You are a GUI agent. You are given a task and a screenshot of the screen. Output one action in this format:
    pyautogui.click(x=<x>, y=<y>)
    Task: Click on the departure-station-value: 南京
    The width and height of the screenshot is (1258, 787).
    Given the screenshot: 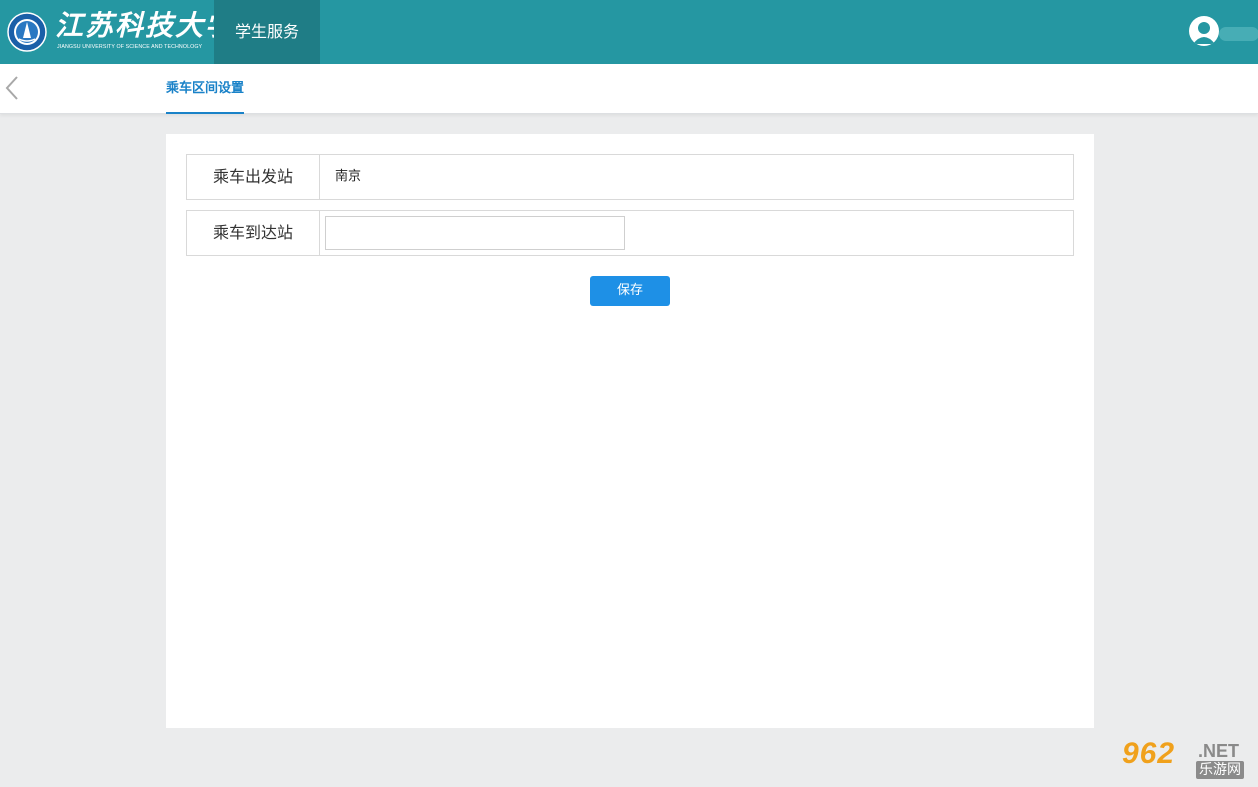 What is the action you would take?
    pyautogui.click(x=348, y=176)
    